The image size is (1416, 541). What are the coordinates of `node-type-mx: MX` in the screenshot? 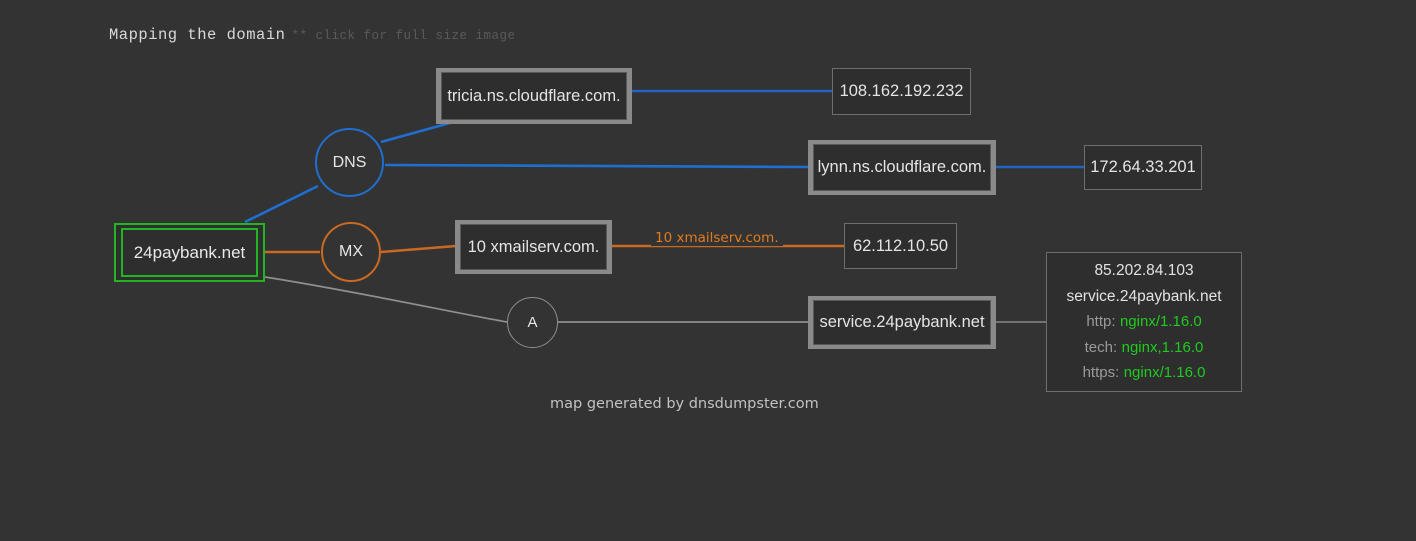 It's located at (351, 252).